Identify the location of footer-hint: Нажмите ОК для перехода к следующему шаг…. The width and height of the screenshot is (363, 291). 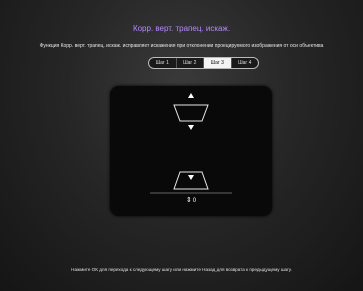
(181, 269).